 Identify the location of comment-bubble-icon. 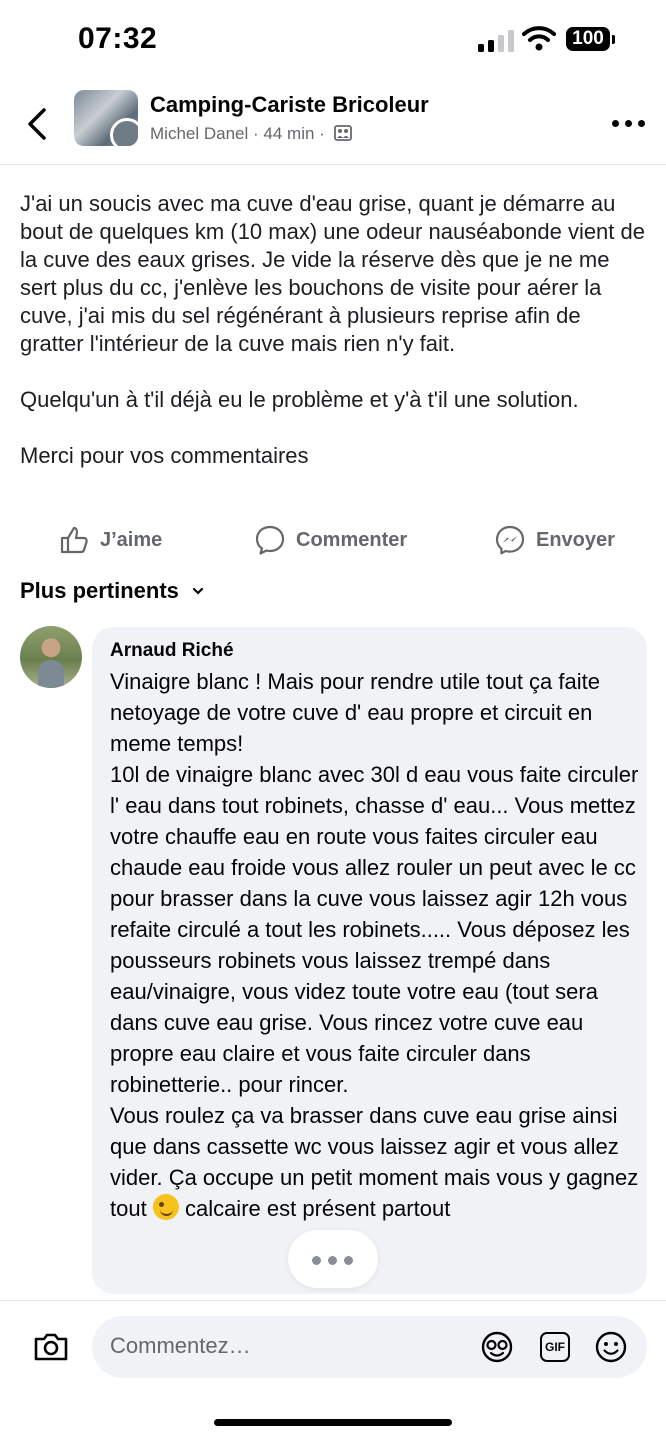
(270, 540).